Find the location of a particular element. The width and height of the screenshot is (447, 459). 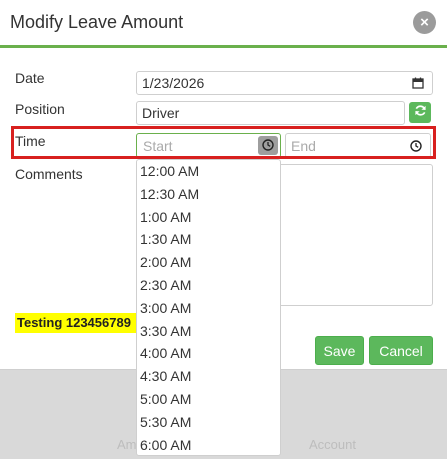

date-label: Date is located at coordinates (30, 78).